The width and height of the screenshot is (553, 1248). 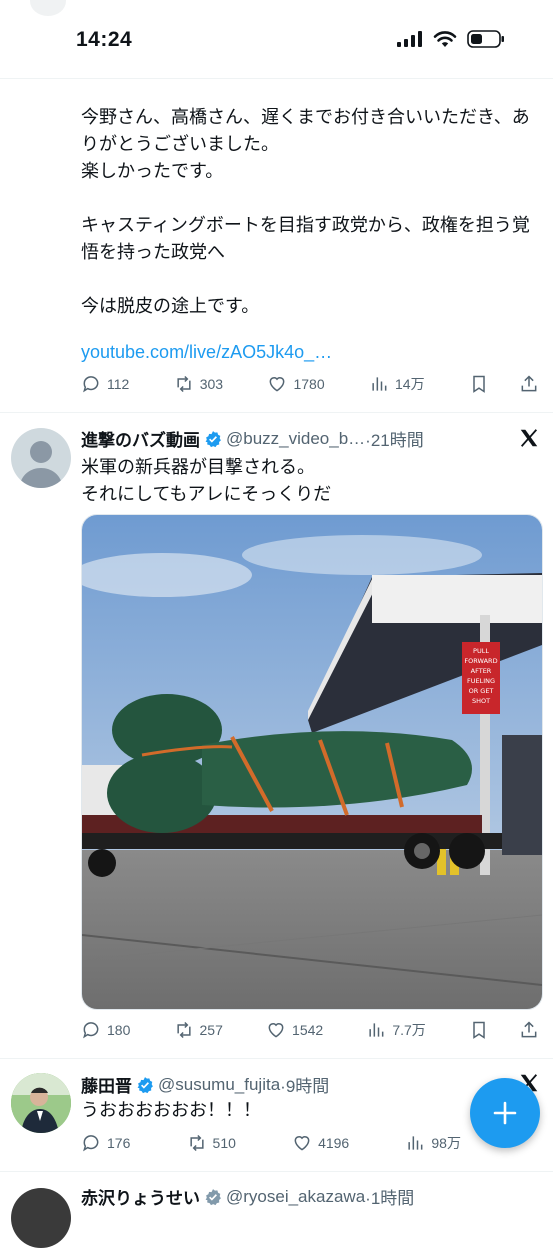 What do you see at coordinates (276, 39) in the screenshot?
I see `status-bar: 14:24` at bounding box center [276, 39].